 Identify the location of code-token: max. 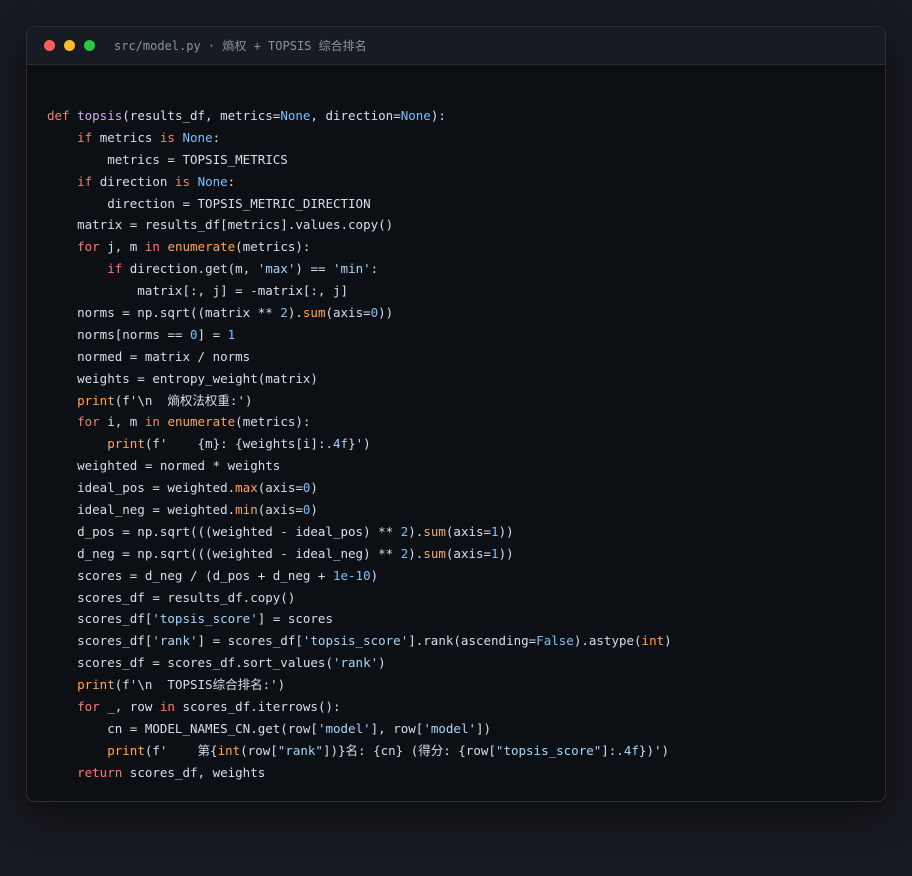
(246, 488).